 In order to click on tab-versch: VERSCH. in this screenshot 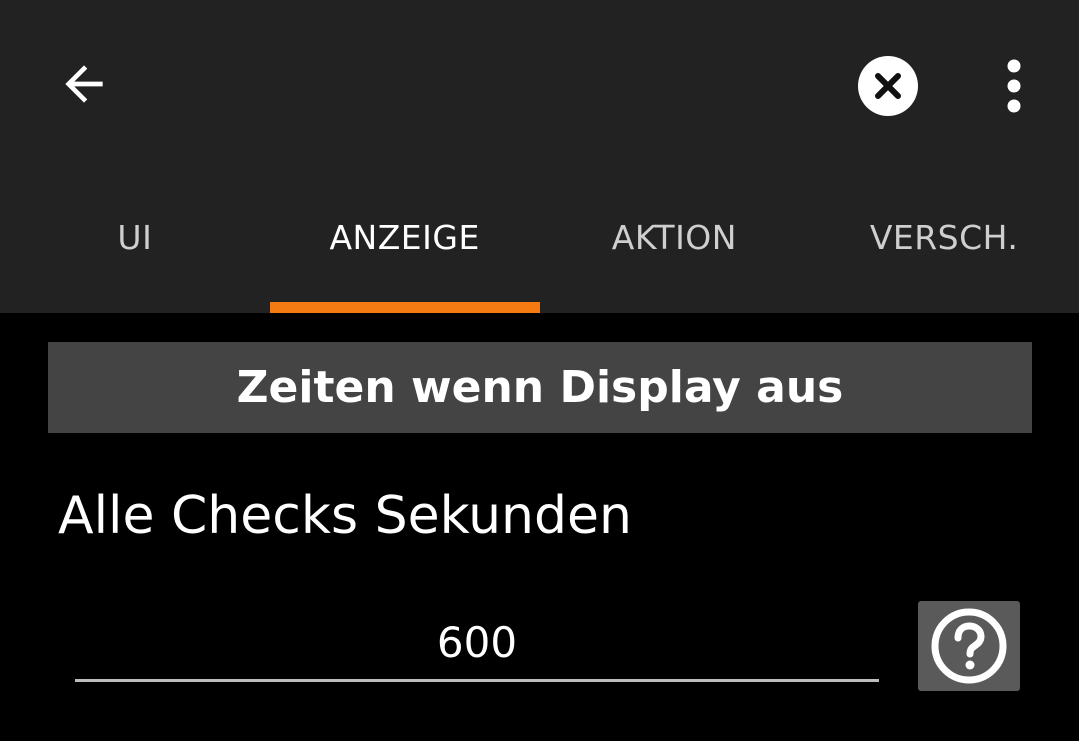, I will do `click(944, 241)`.